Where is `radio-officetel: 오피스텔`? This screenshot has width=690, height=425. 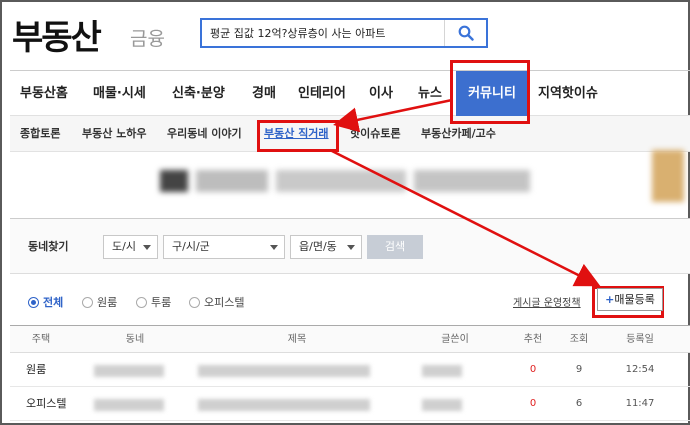 radio-officetel: 오피스텔 is located at coordinates (216, 302).